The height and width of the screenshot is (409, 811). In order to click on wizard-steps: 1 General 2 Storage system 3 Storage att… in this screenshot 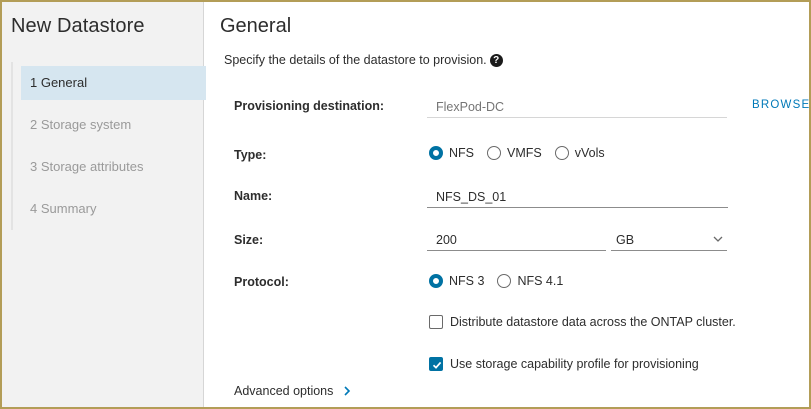, I will do `click(108, 146)`.